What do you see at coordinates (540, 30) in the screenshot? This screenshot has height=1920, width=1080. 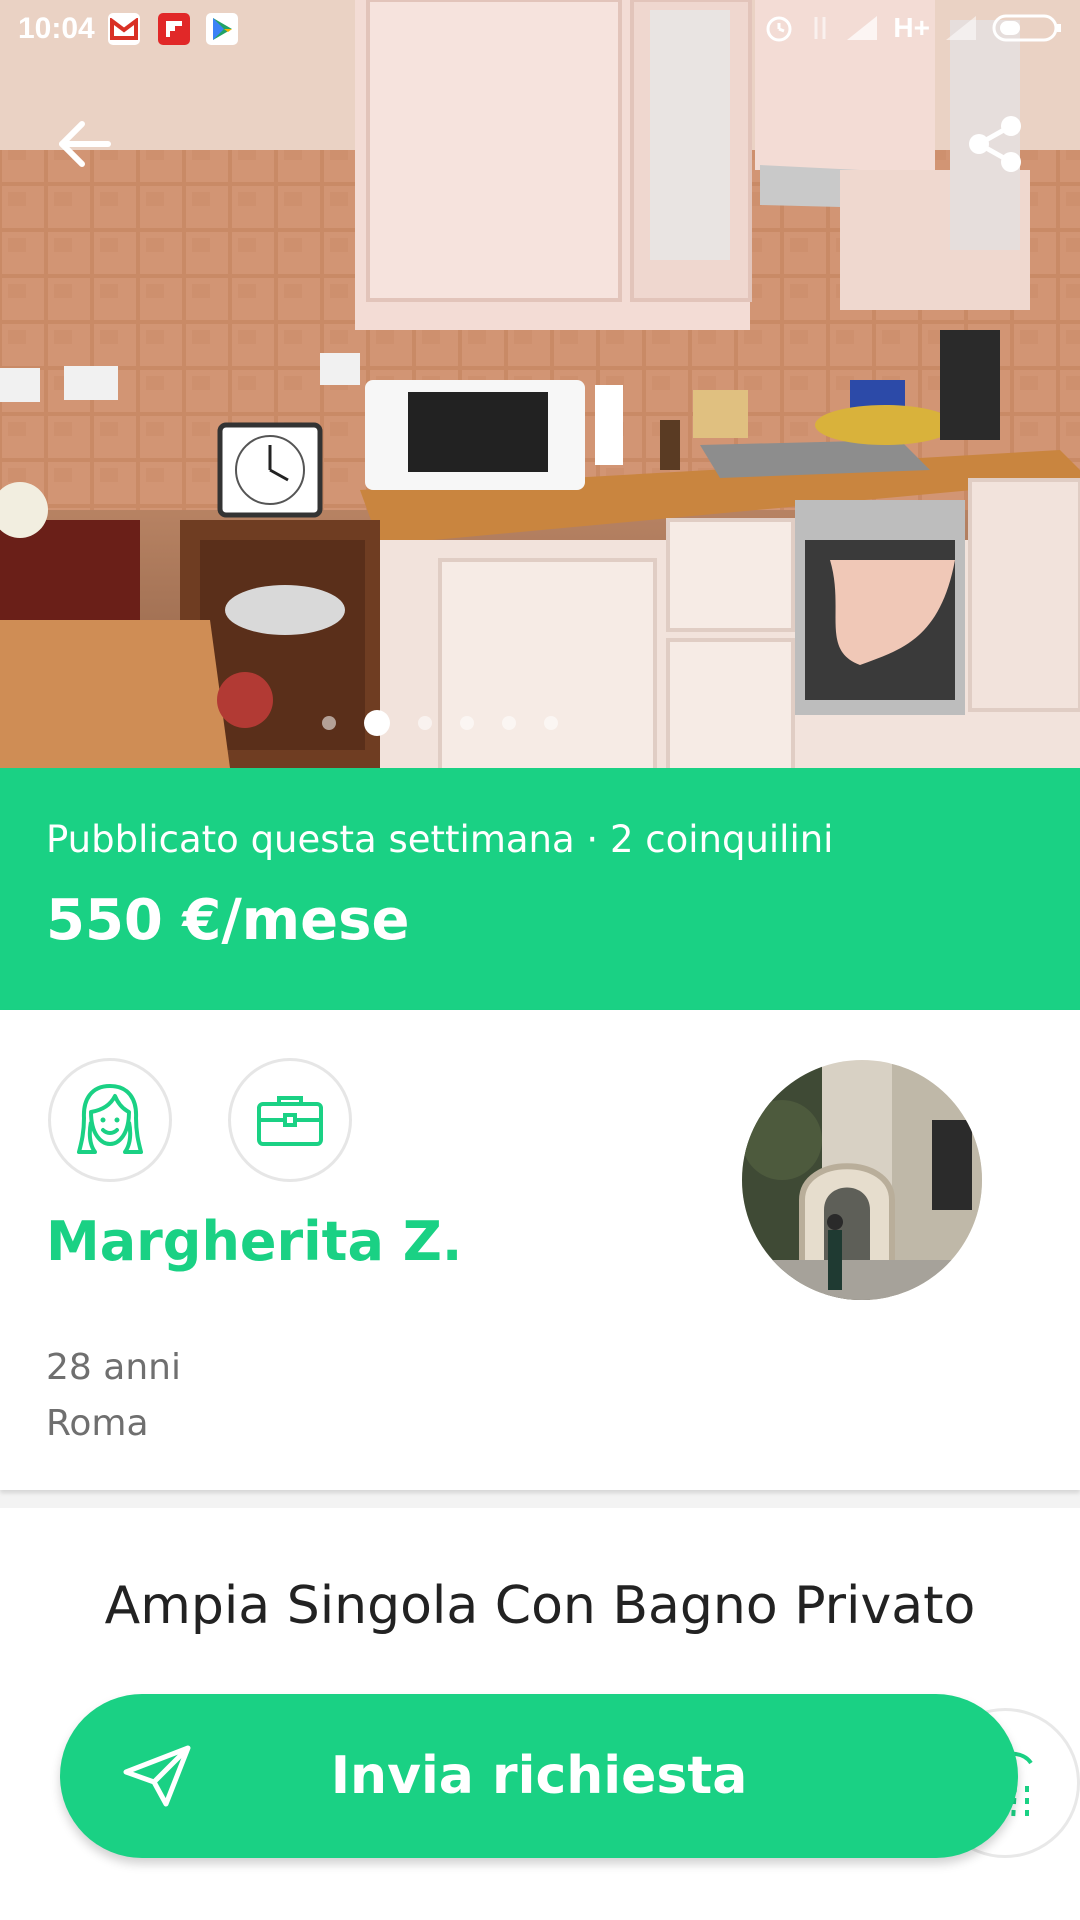 I see `status-bar: 10:04 H+` at bounding box center [540, 30].